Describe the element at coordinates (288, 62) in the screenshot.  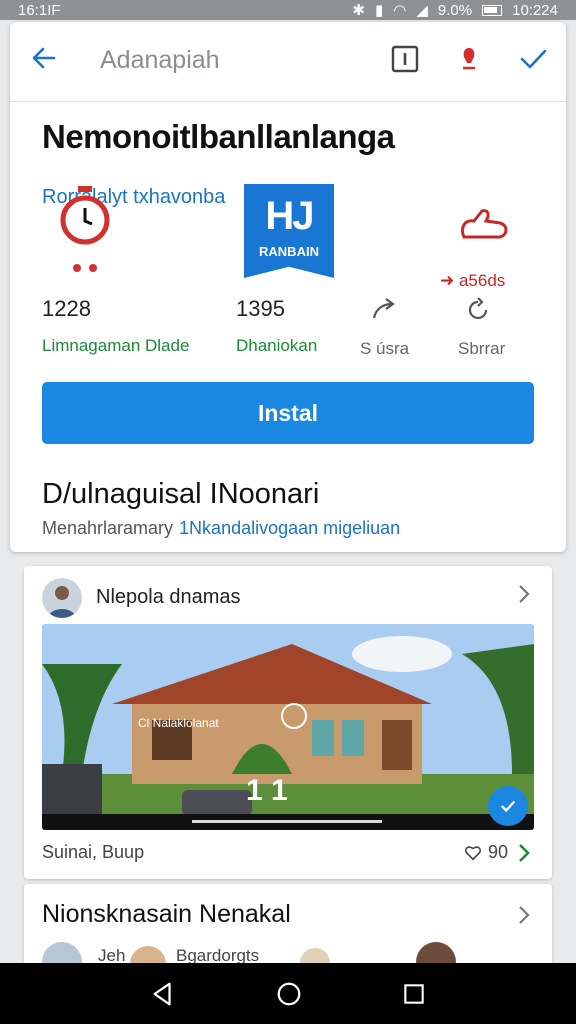
I see `toolbar: Adanapiah` at that location.